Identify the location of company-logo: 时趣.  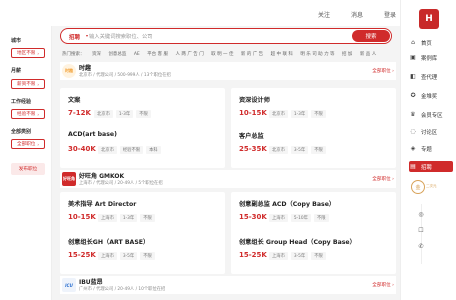
(69, 71).